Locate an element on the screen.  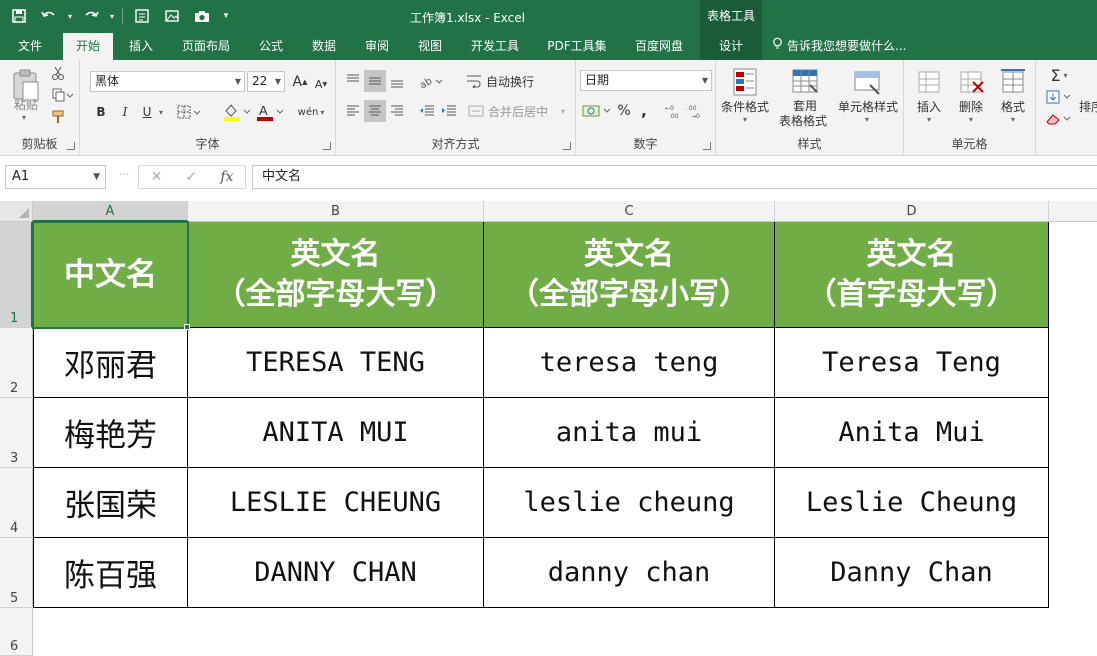
cut-icon is located at coordinates (58, 73).